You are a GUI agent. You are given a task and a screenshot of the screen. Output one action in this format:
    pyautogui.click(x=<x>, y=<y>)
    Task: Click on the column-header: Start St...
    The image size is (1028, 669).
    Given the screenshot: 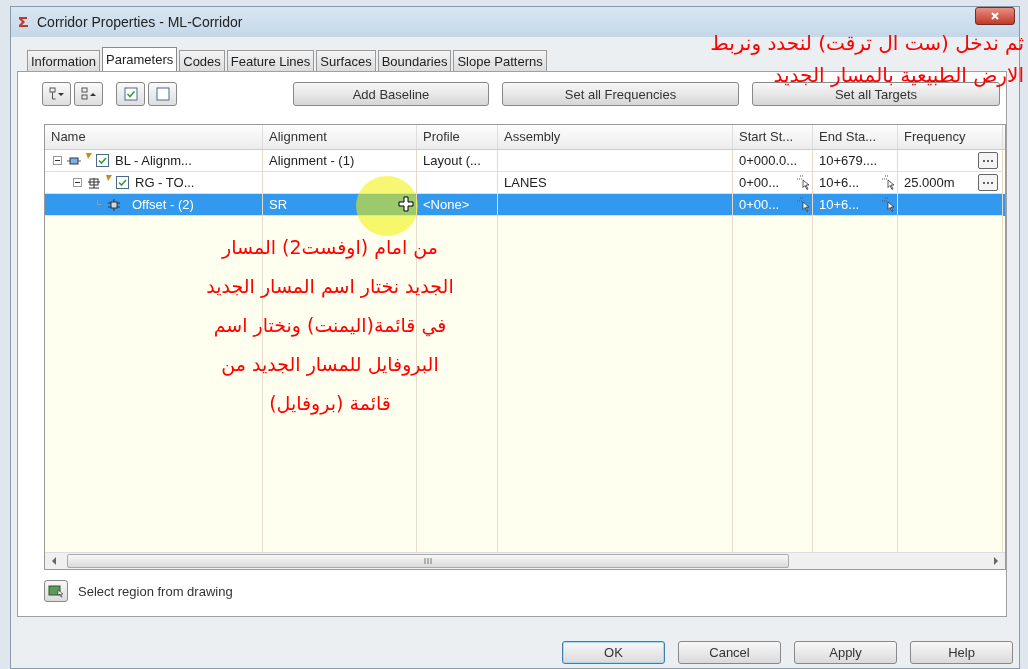 What is the action you would take?
    pyautogui.click(x=773, y=137)
    